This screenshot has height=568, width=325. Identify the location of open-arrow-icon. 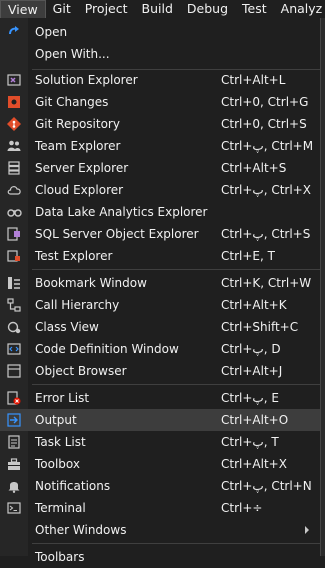
(14, 32).